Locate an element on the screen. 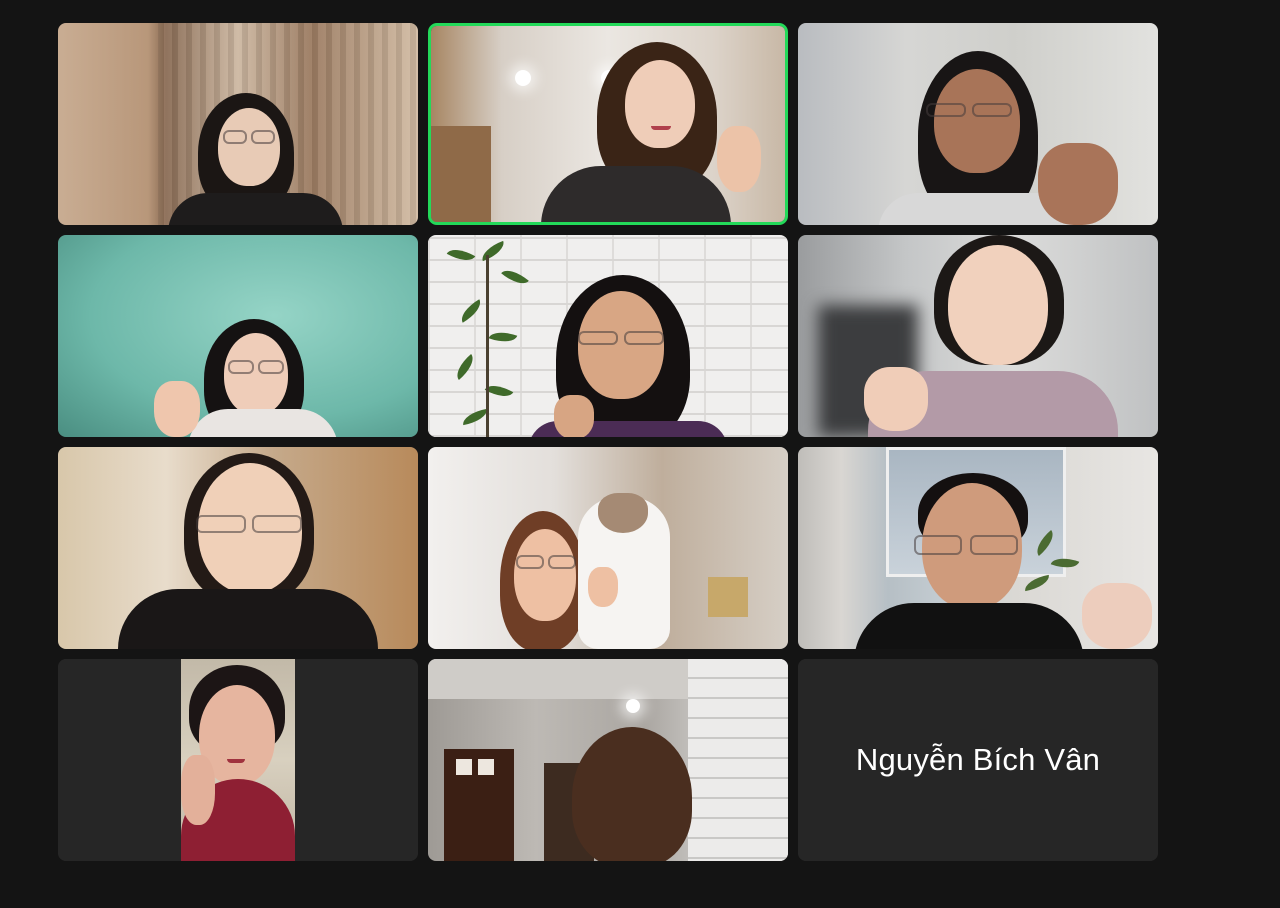 The height and width of the screenshot is (908, 1280). participant-tile-video-off: Nguyễn Bích Vân is located at coordinates (978, 760).